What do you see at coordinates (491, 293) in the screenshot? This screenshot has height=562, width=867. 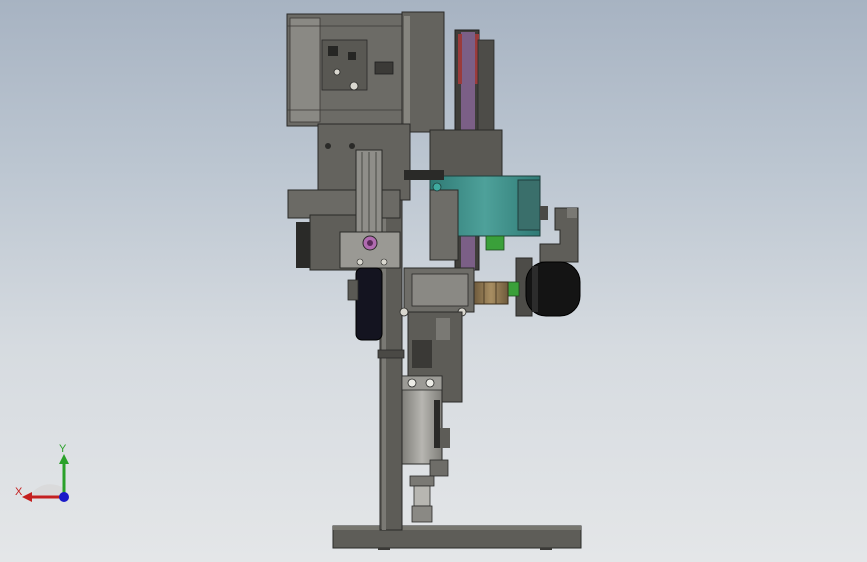 I see `bronze-coupling` at bounding box center [491, 293].